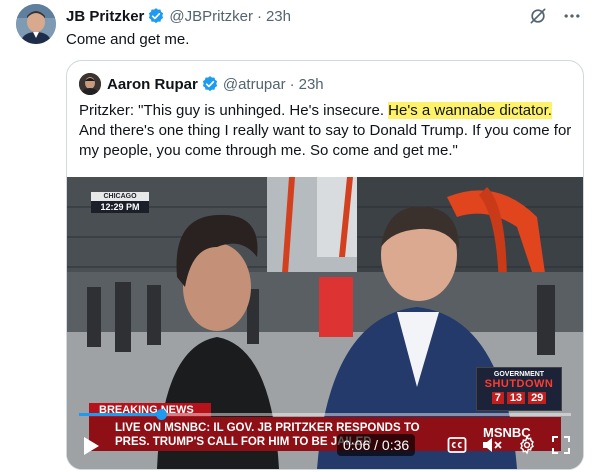  Describe the element at coordinates (519, 374) in the screenshot. I see `shutdown-badge-top: GOVERNMENT` at that location.